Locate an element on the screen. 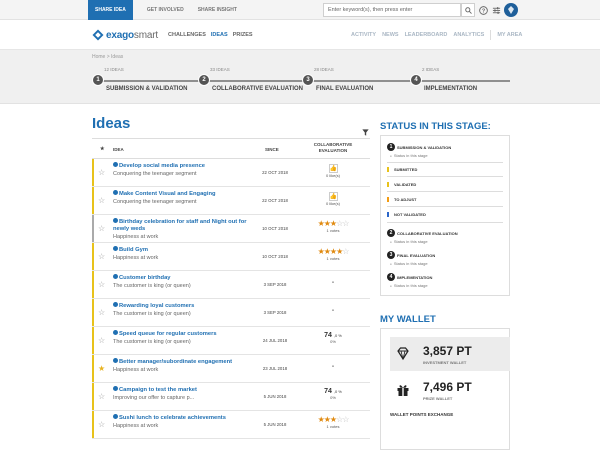 The width and height of the screenshot is (600, 450). header-collab-evaluation: COLLABORATIVE EVALUATION is located at coordinates (333, 148).